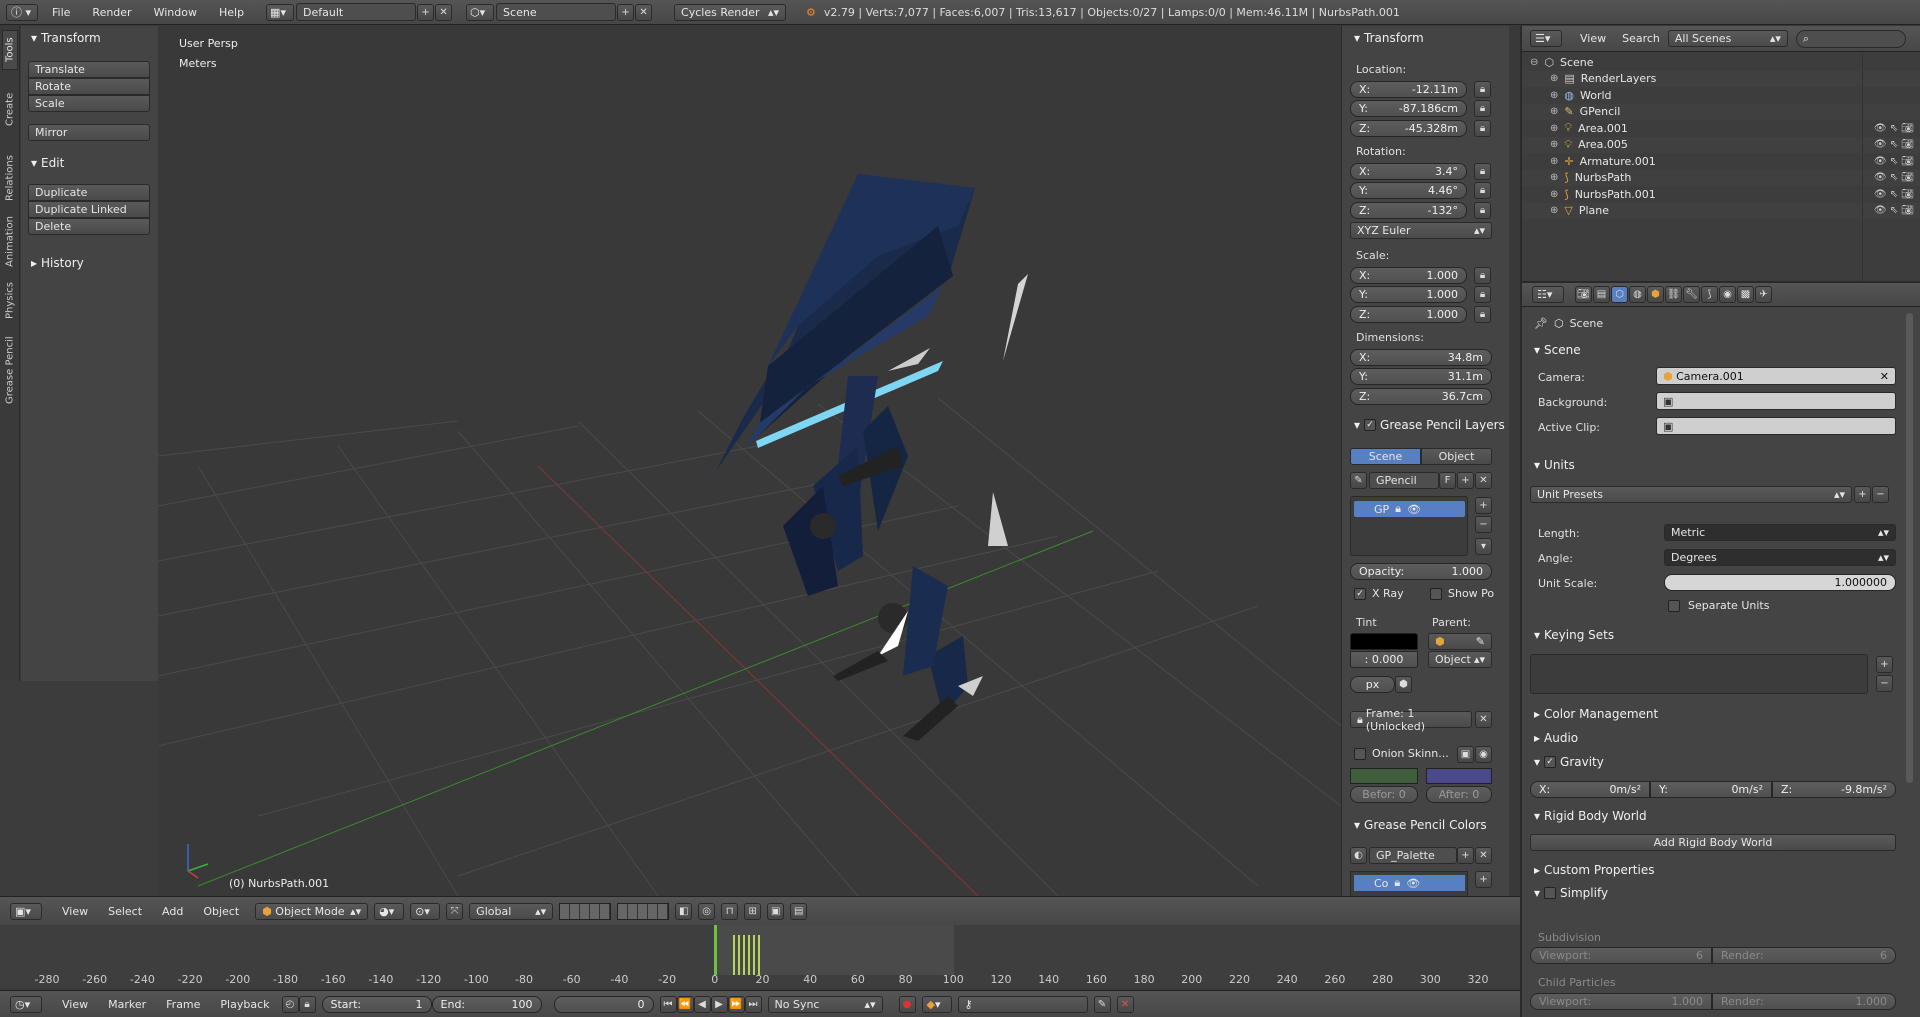  I want to click on menu-file: File, so click(61, 12).